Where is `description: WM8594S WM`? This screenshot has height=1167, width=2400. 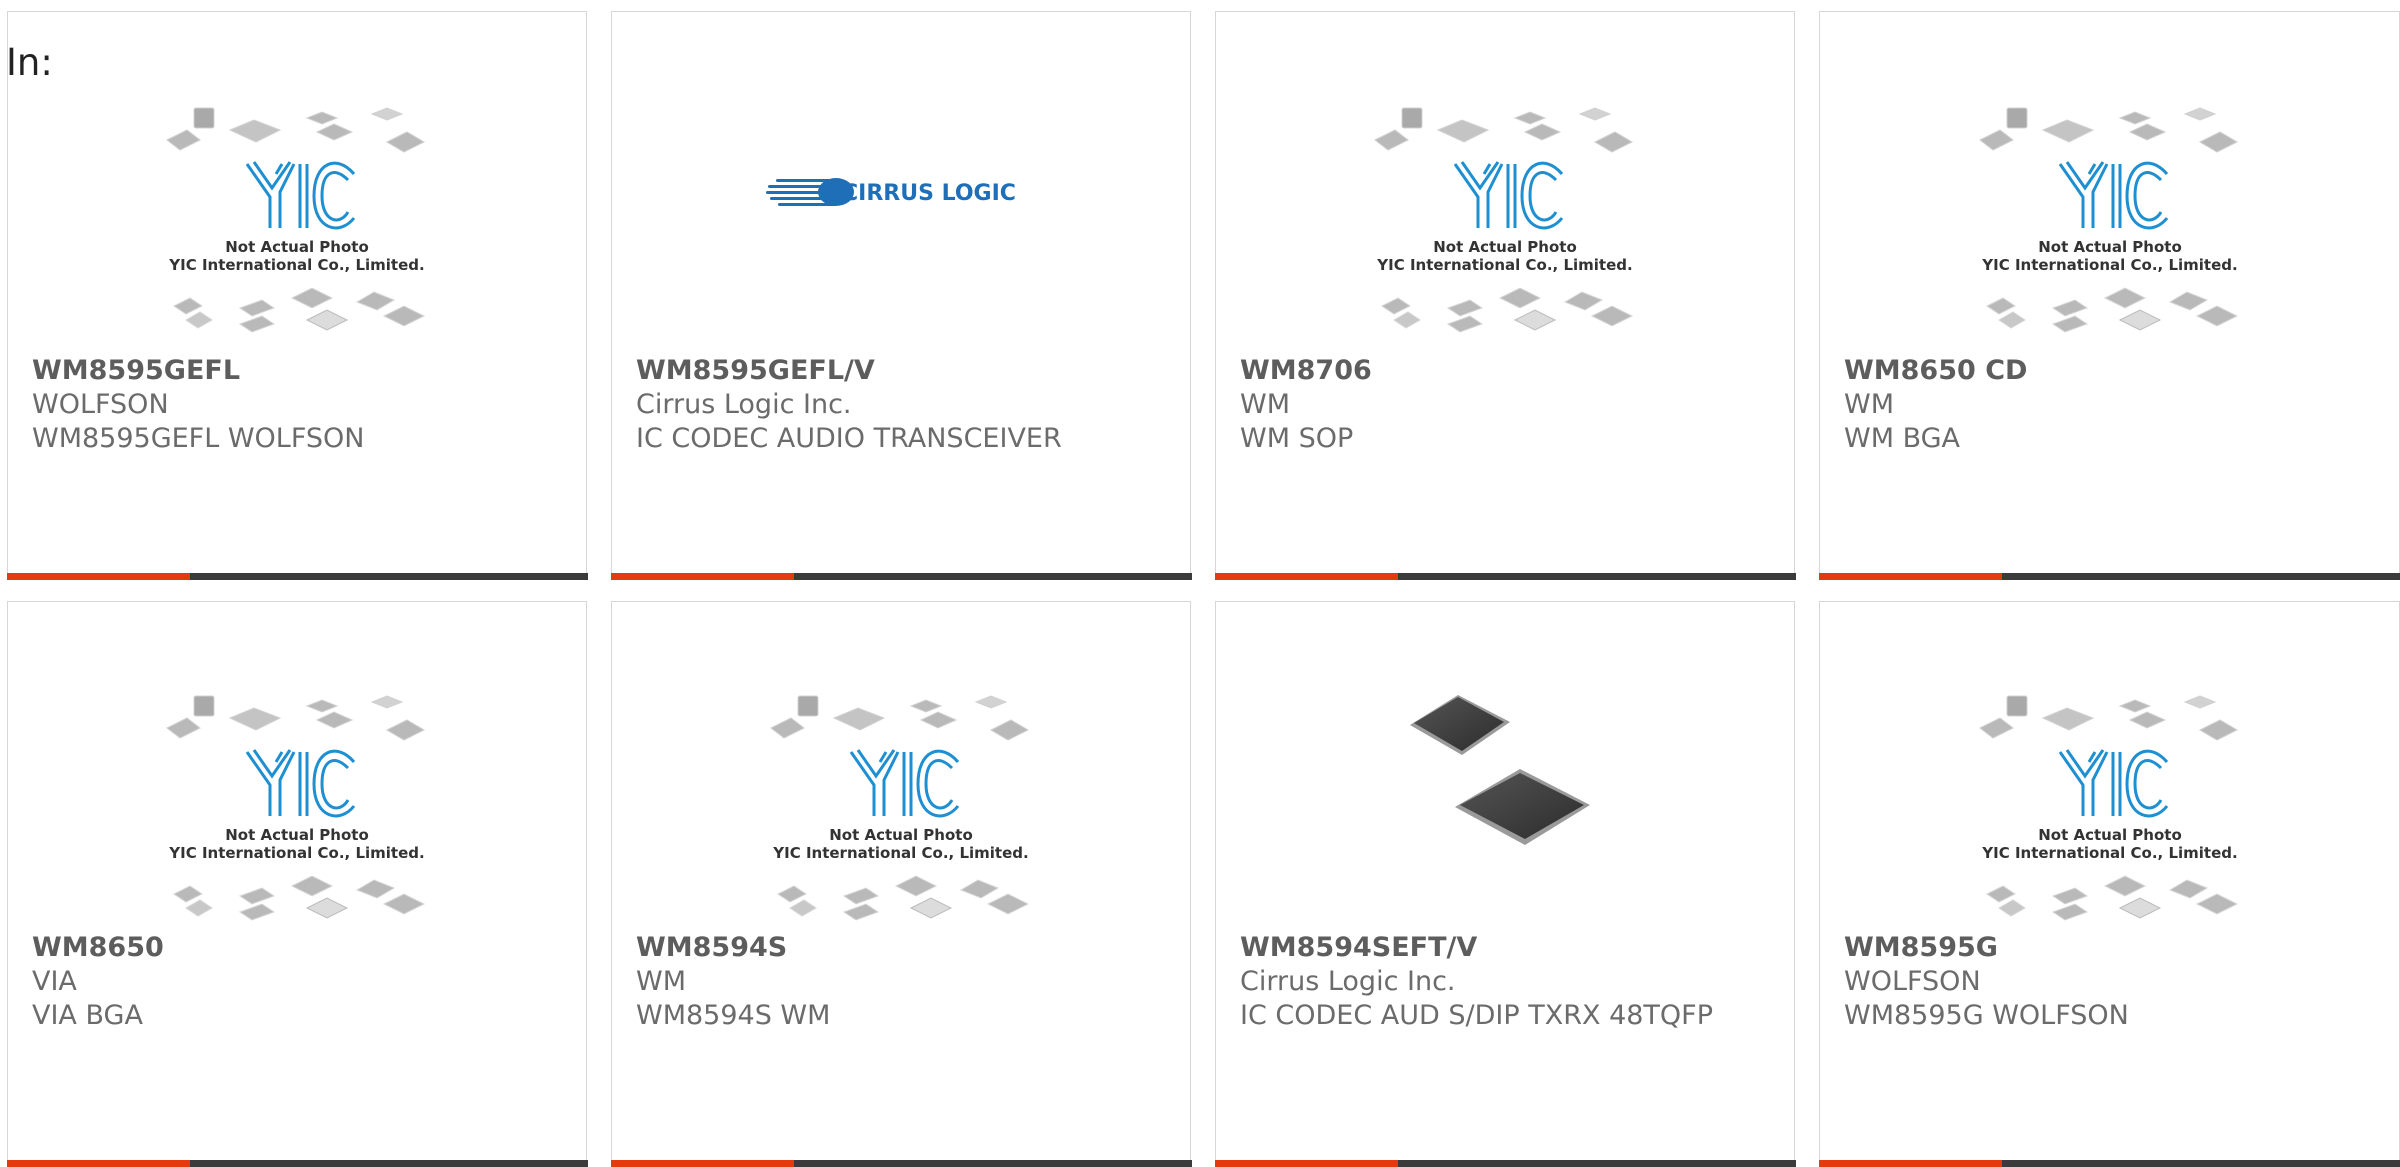 description: WM8594S WM is located at coordinates (733, 1015).